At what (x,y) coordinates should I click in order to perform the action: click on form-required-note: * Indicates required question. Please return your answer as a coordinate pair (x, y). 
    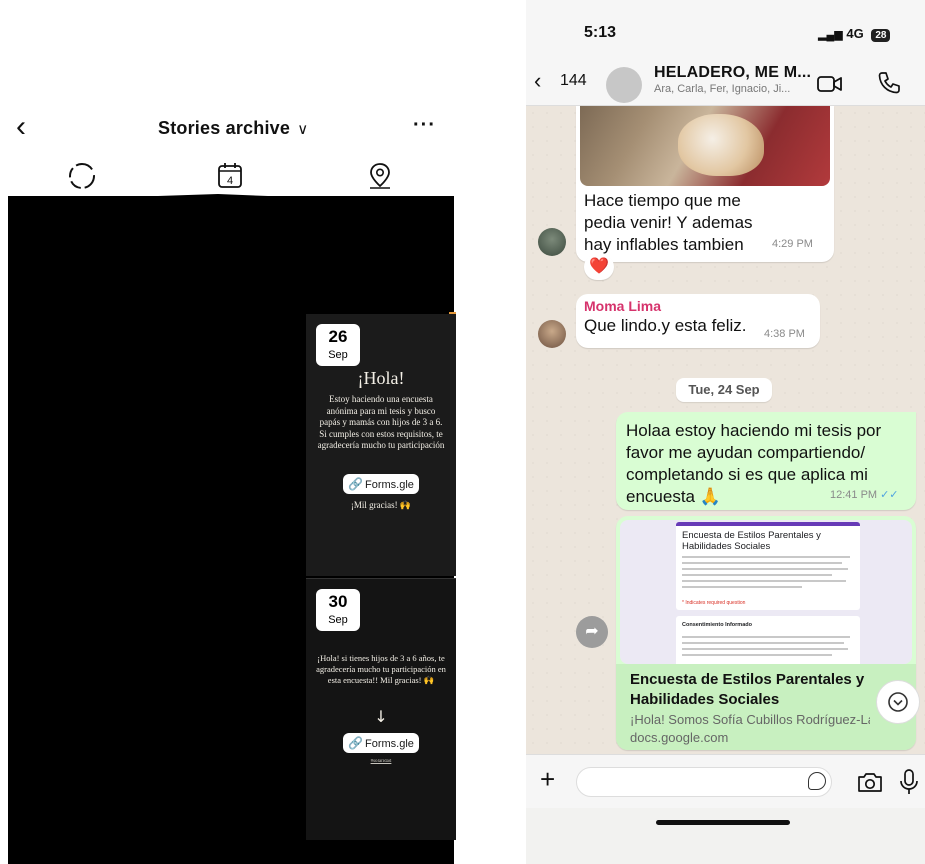
    Looking at the image, I should click on (714, 603).